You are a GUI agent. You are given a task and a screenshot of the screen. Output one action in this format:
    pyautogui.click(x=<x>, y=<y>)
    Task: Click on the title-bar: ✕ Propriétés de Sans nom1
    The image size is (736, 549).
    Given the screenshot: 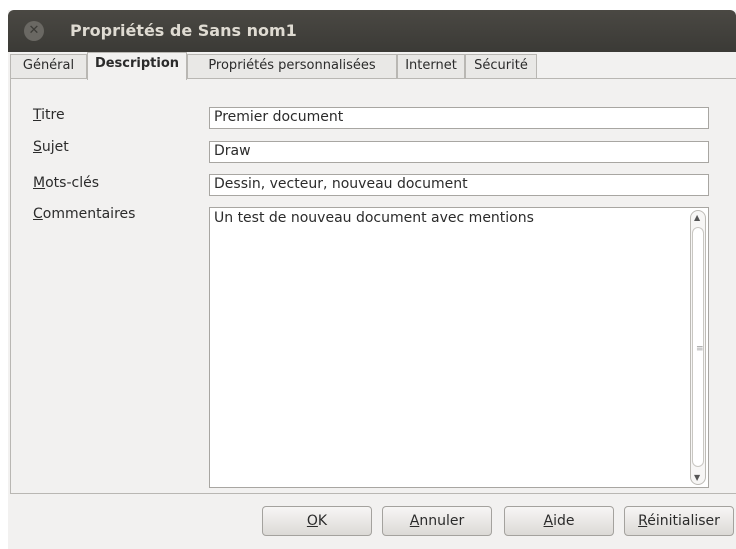 What is the action you would take?
    pyautogui.click(x=372, y=31)
    